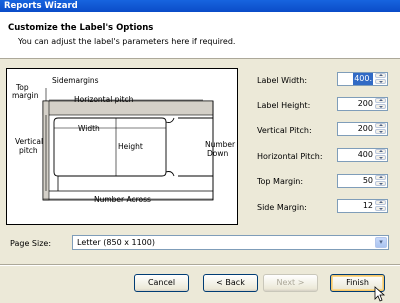 Image resolution: width=400 pixels, height=303 pixels. Describe the element at coordinates (81, 28) in the screenshot. I see `page-title: Customize the Label's Options` at that location.